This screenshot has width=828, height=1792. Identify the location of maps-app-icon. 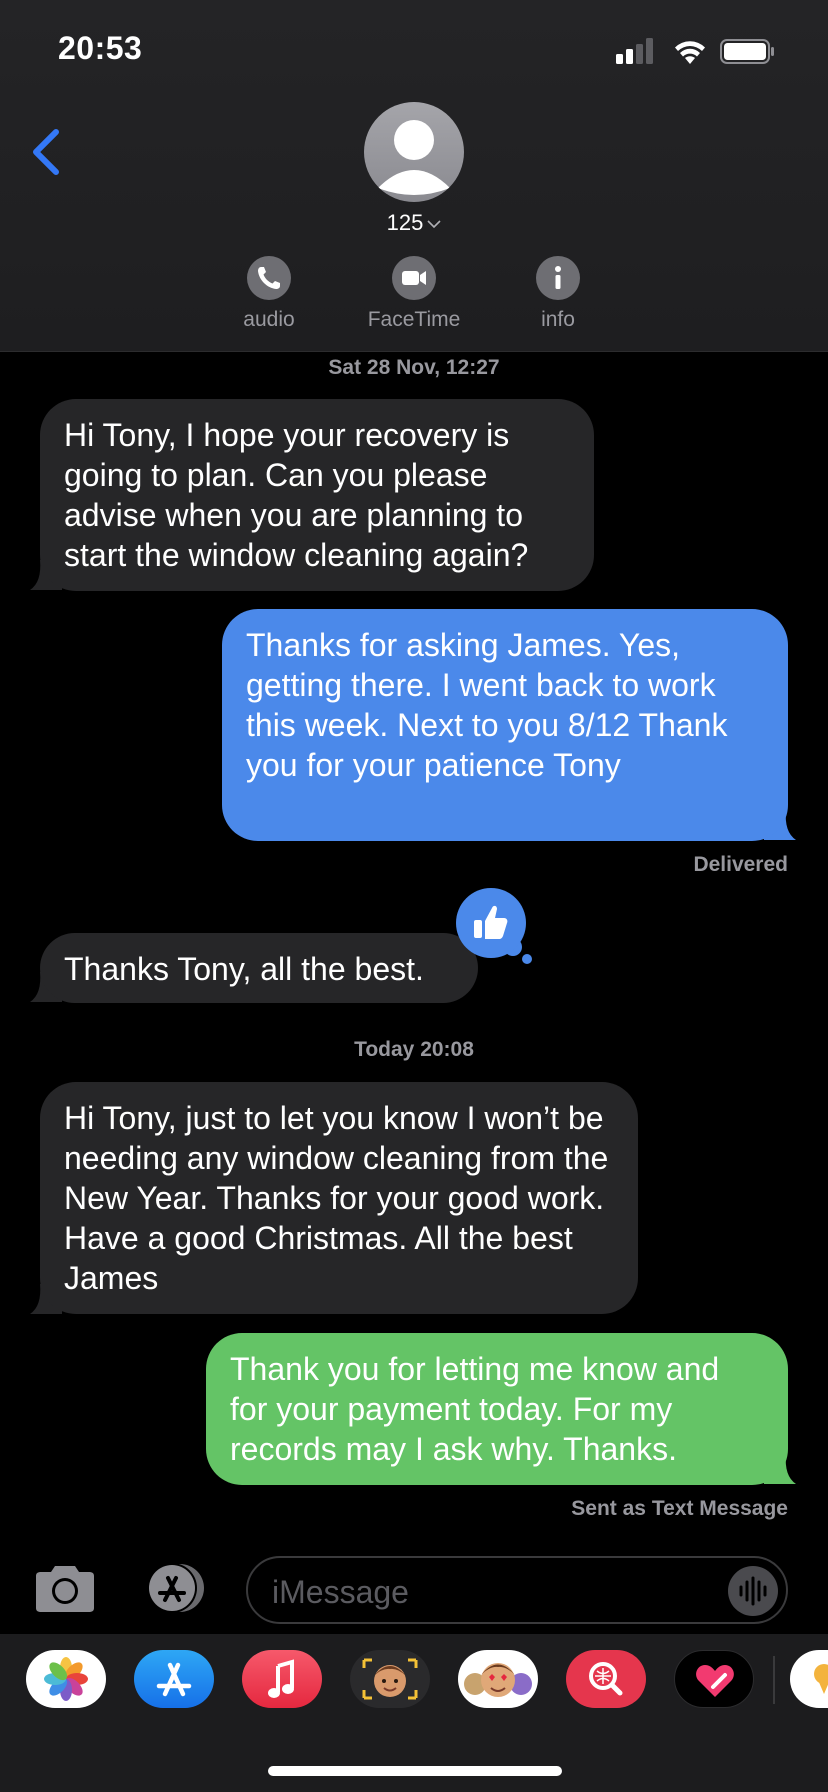
(809, 1679).